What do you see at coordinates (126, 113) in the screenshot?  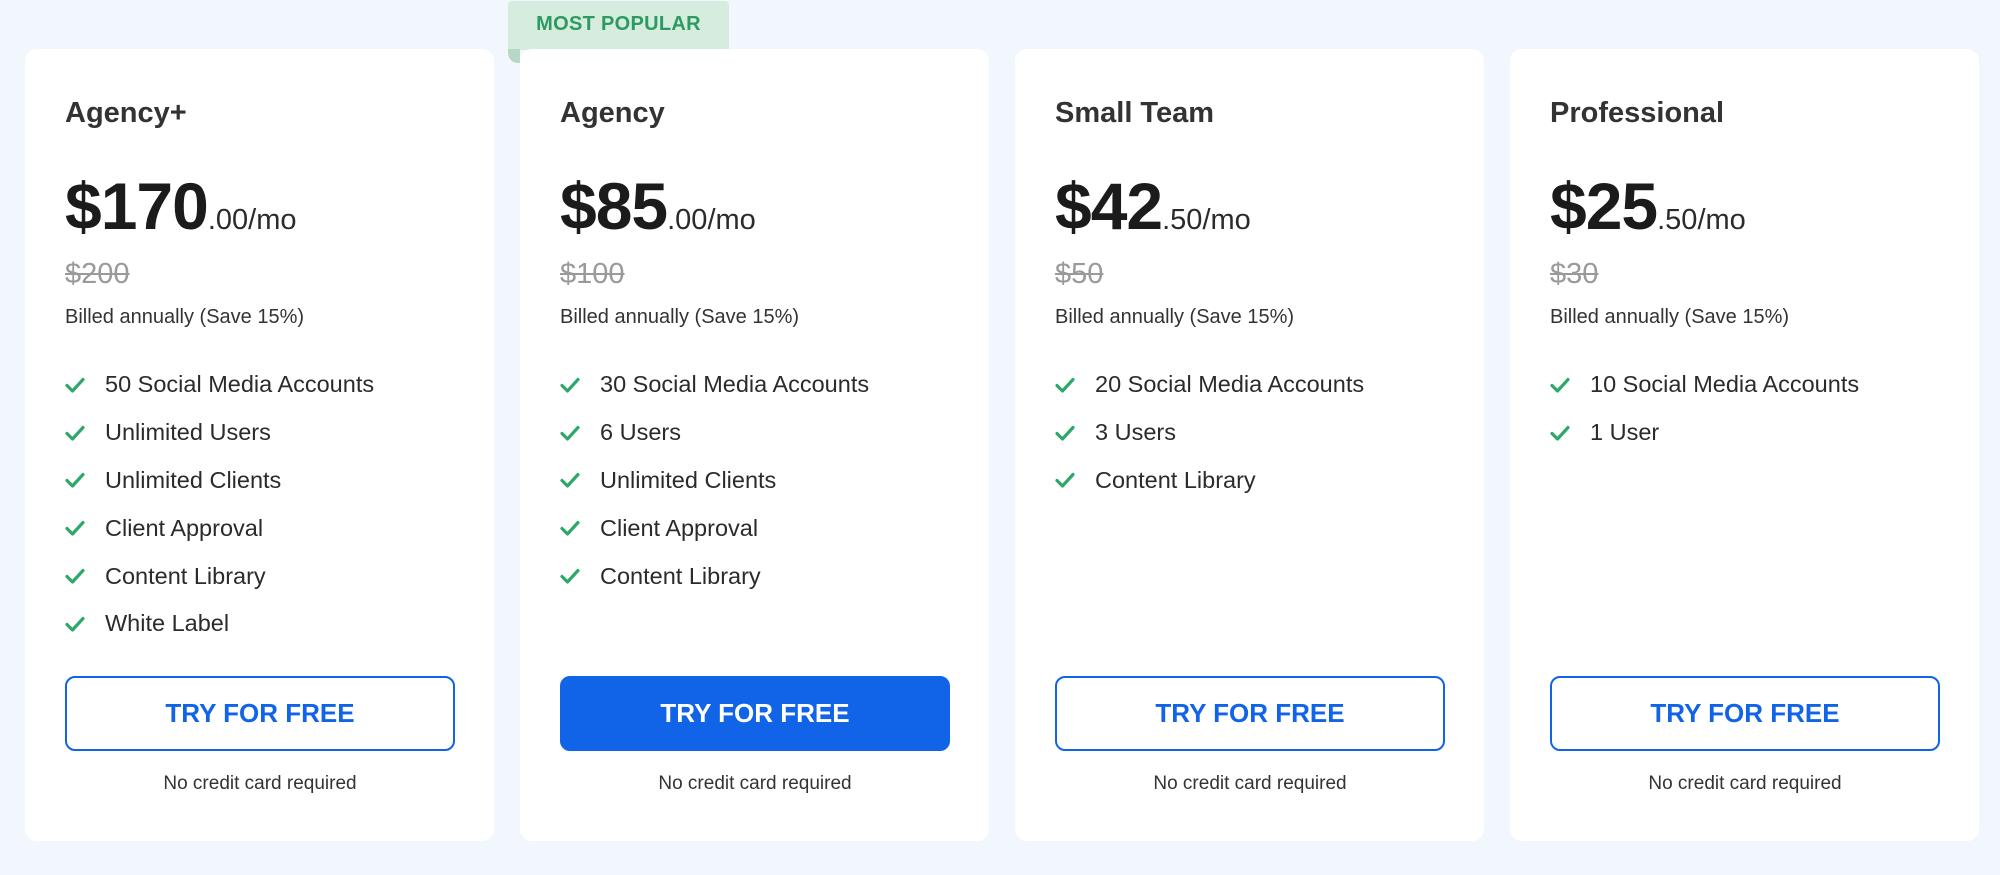 I see `plan-name: Agency+` at bounding box center [126, 113].